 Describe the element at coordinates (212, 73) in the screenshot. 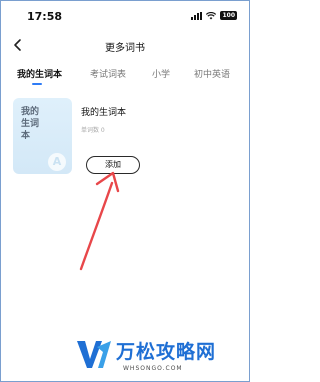

I see `tab-middle-english: 初中英语` at that location.